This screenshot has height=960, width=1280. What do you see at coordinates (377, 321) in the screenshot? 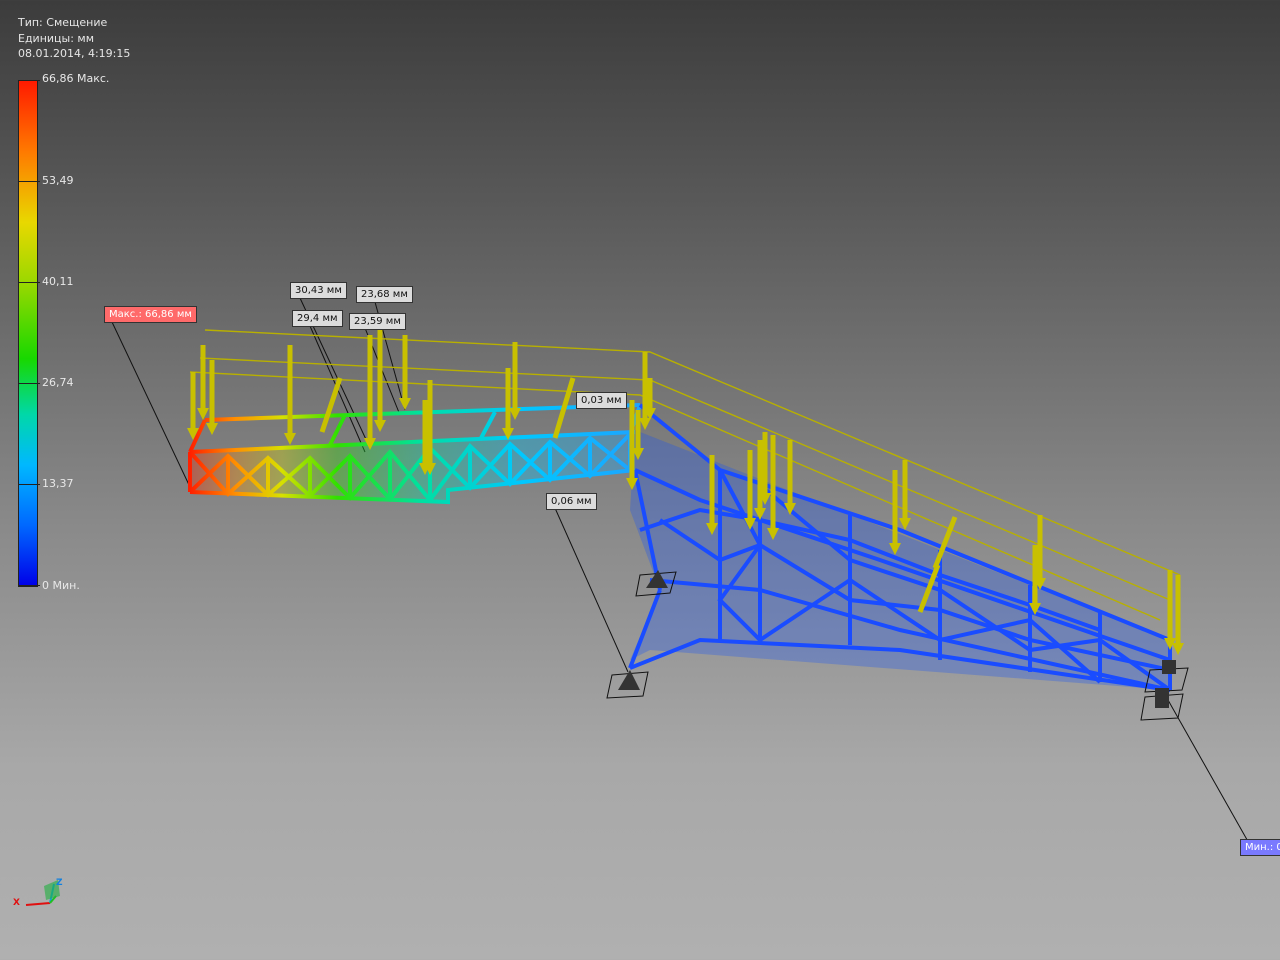
I see `callout-value: 23,59 мм` at bounding box center [377, 321].